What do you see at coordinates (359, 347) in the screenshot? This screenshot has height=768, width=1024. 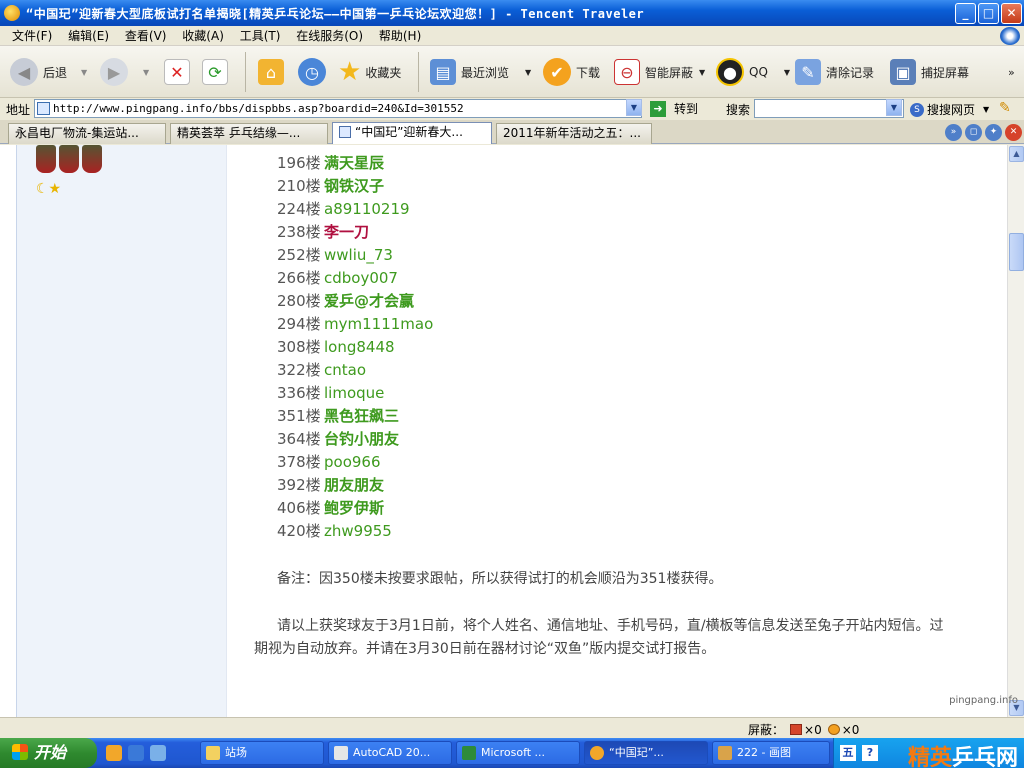 I see `username-link: long8448` at bounding box center [359, 347].